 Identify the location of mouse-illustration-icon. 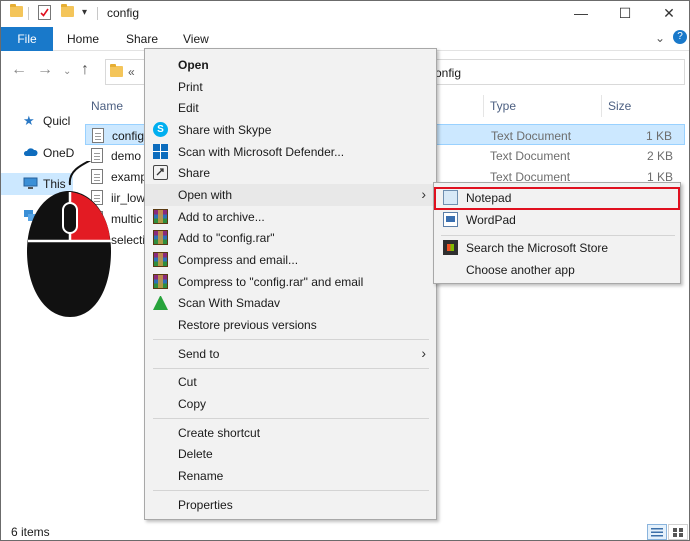
(68, 239).